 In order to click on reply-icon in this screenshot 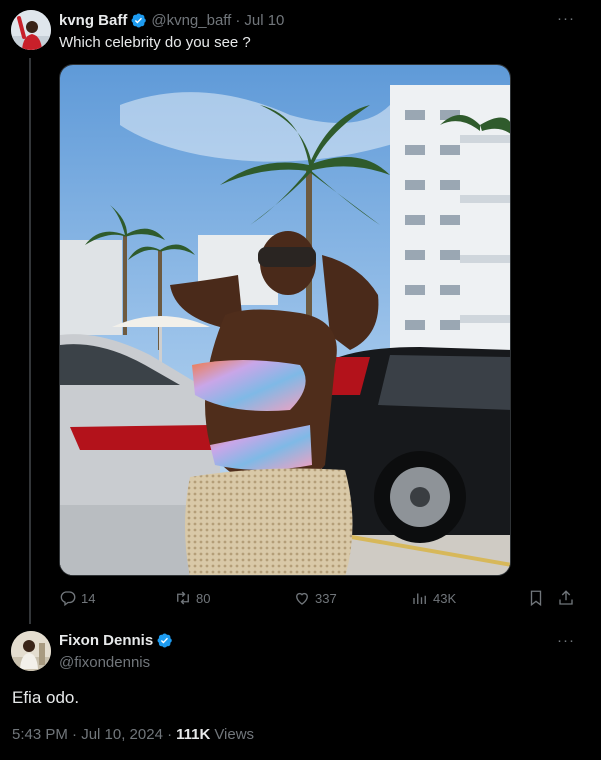, I will do `click(68, 599)`.